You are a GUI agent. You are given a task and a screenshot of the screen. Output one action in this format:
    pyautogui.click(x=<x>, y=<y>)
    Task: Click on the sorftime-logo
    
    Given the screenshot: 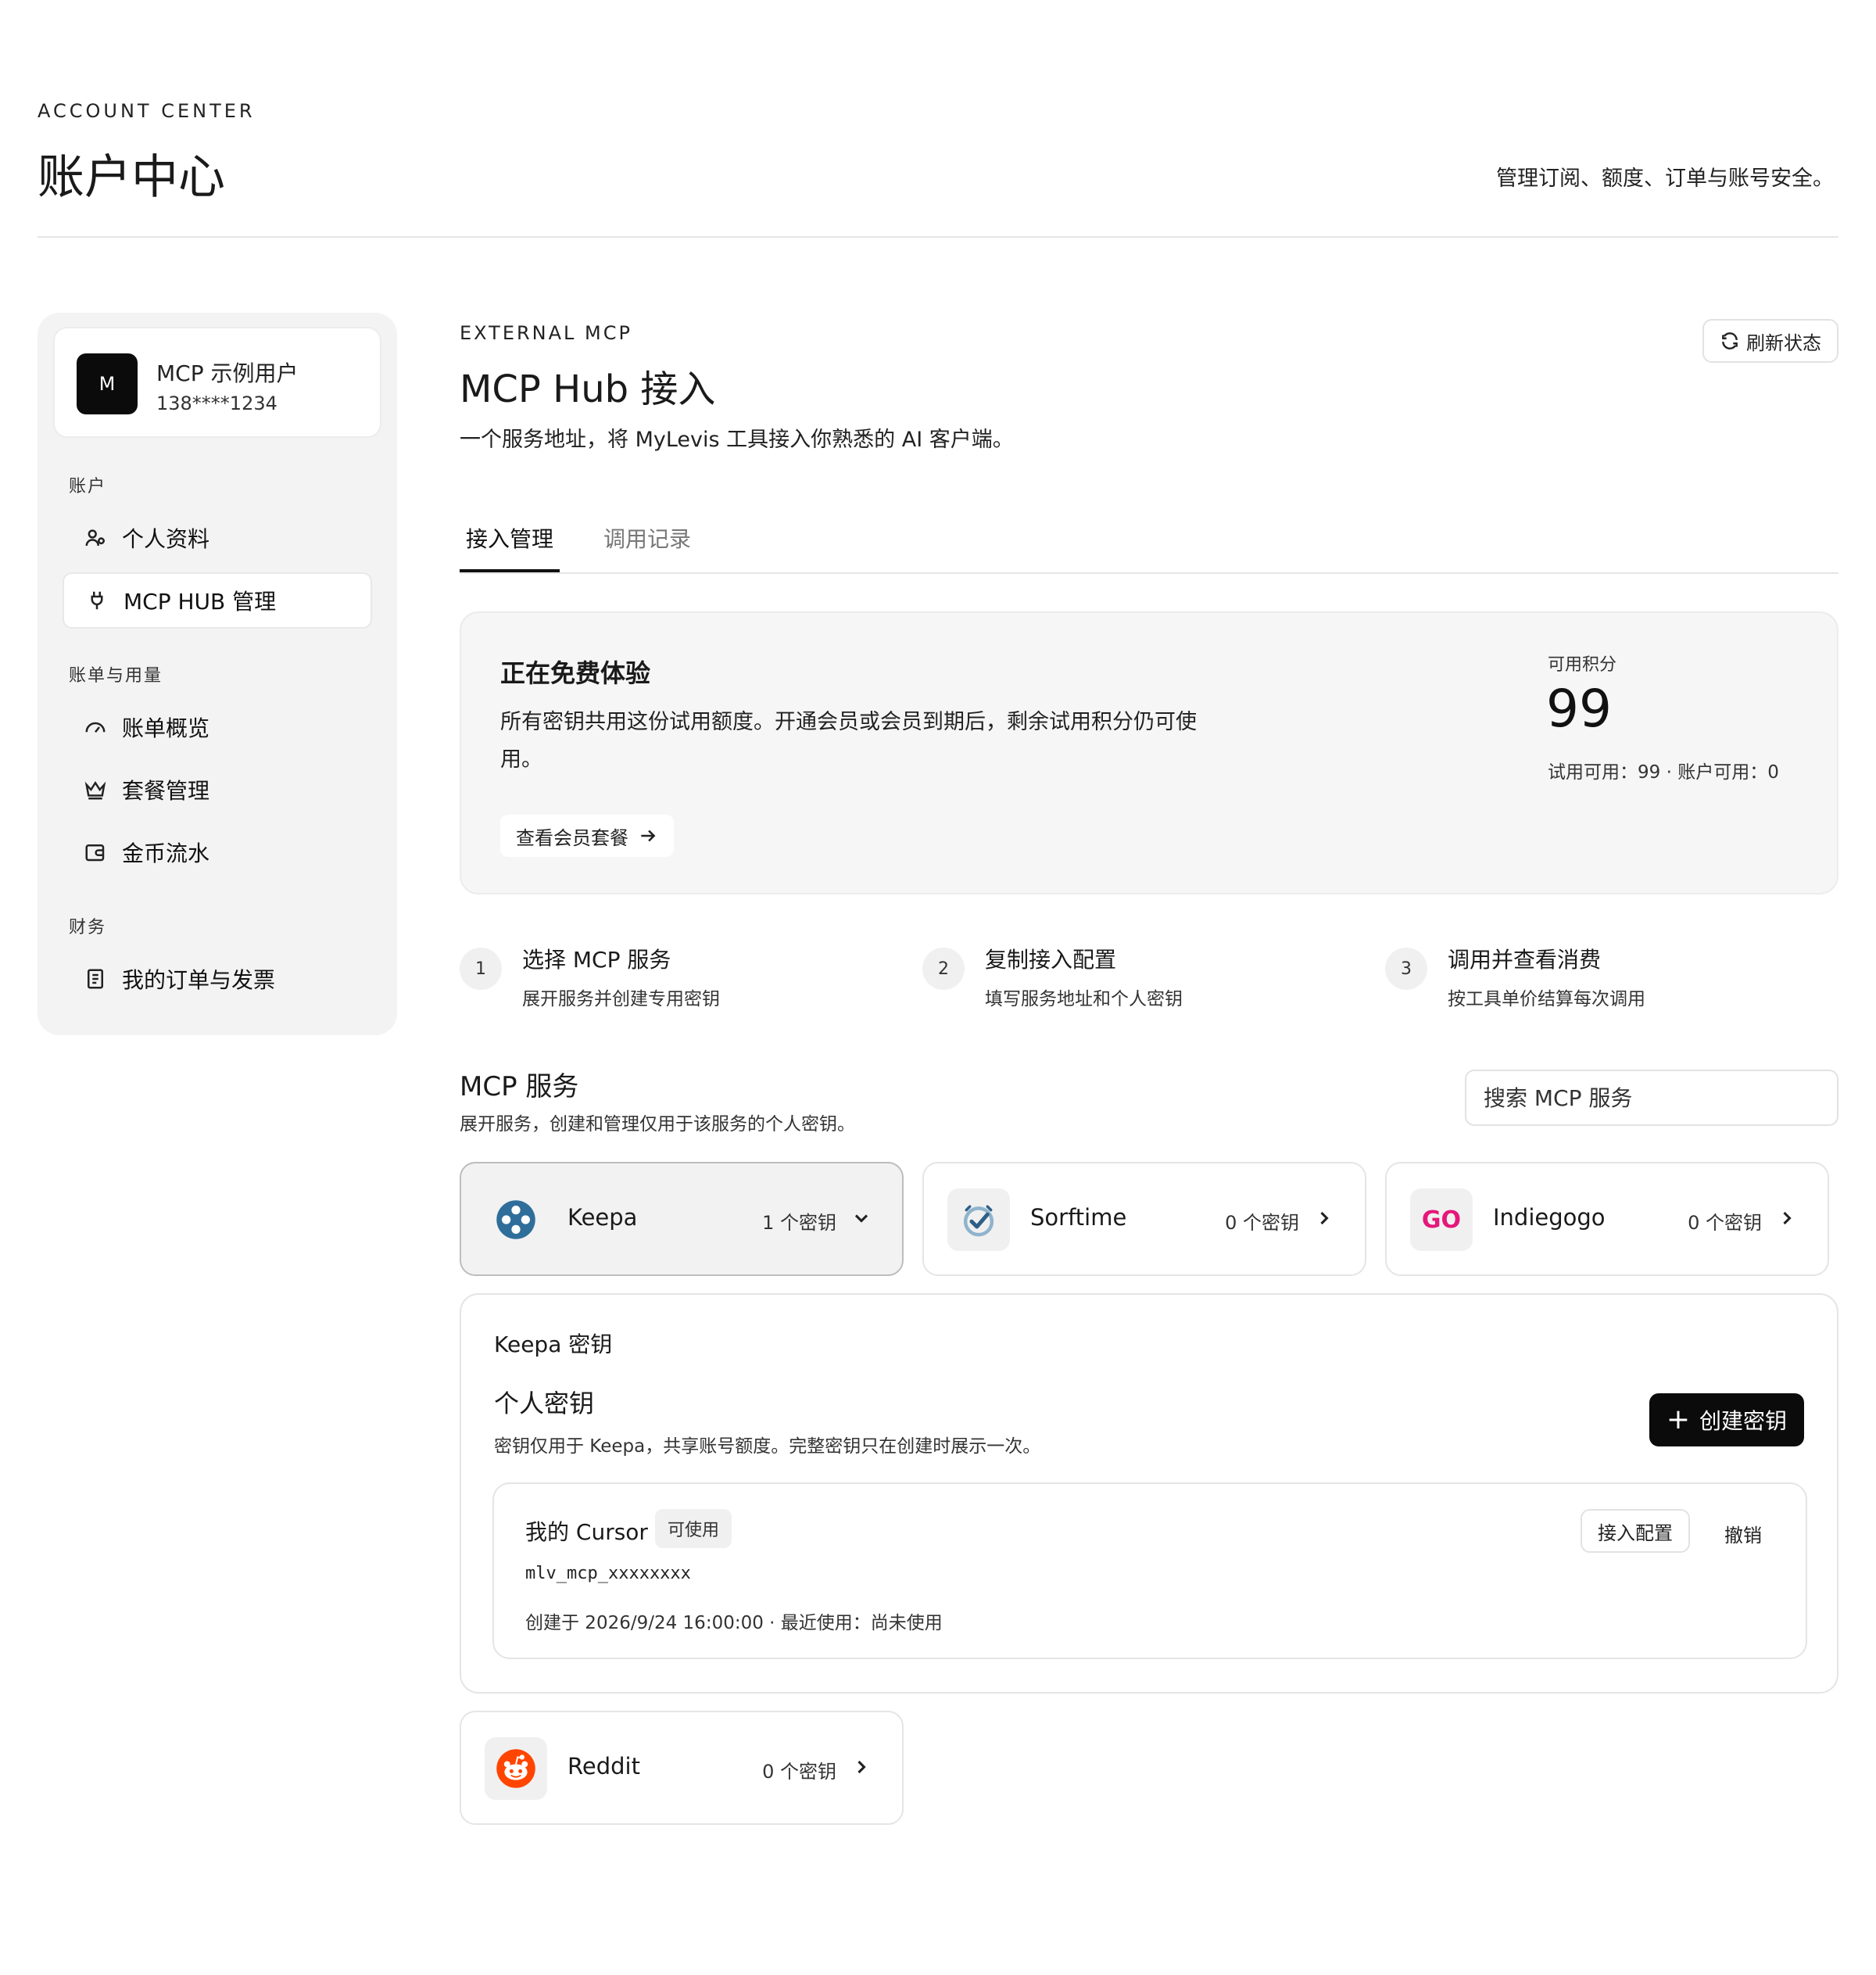 What is the action you would take?
    pyautogui.click(x=978, y=1219)
    